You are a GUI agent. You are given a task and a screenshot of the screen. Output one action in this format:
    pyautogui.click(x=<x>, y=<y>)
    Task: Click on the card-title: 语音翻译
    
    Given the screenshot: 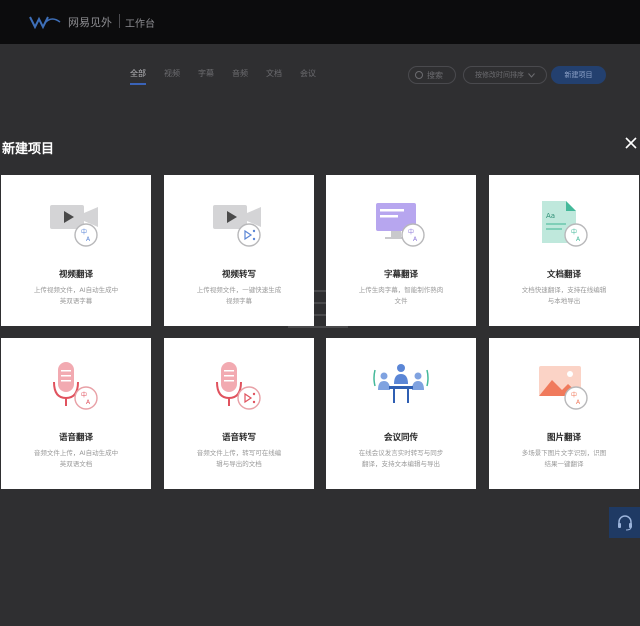 What is the action you would take?
    pyautogui.click(x=75, y=438)
    